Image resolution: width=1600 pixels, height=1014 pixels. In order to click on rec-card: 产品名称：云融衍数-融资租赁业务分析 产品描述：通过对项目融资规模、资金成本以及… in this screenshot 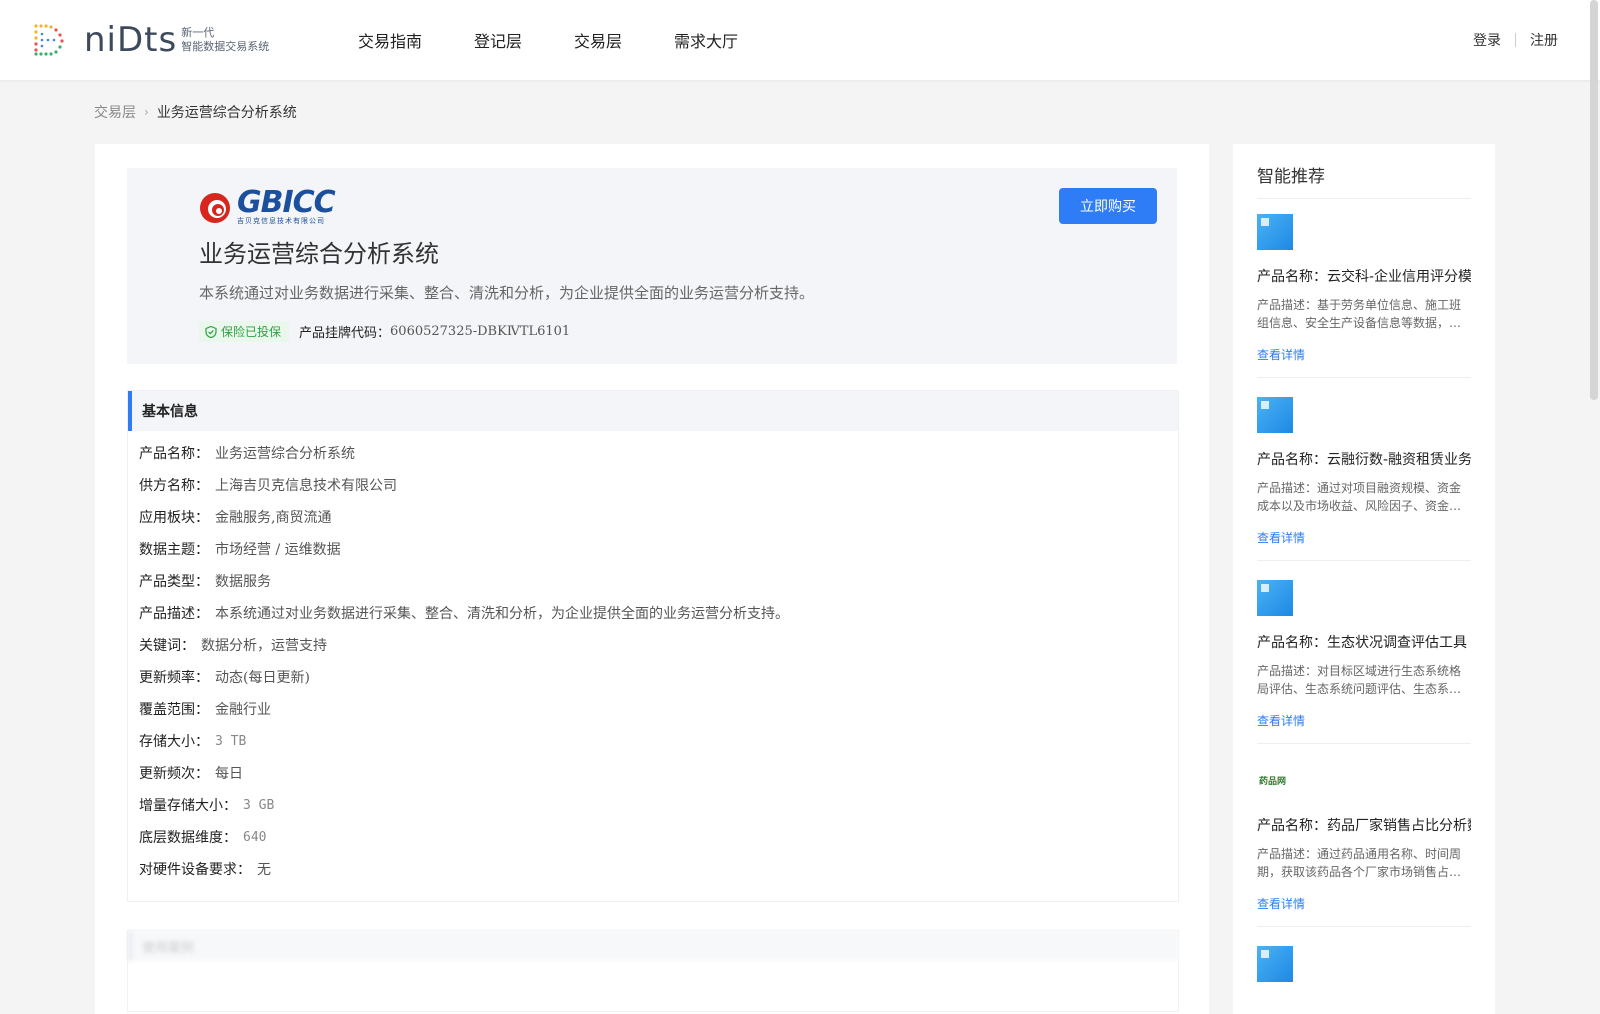, I will do `click(1364, 479)`.